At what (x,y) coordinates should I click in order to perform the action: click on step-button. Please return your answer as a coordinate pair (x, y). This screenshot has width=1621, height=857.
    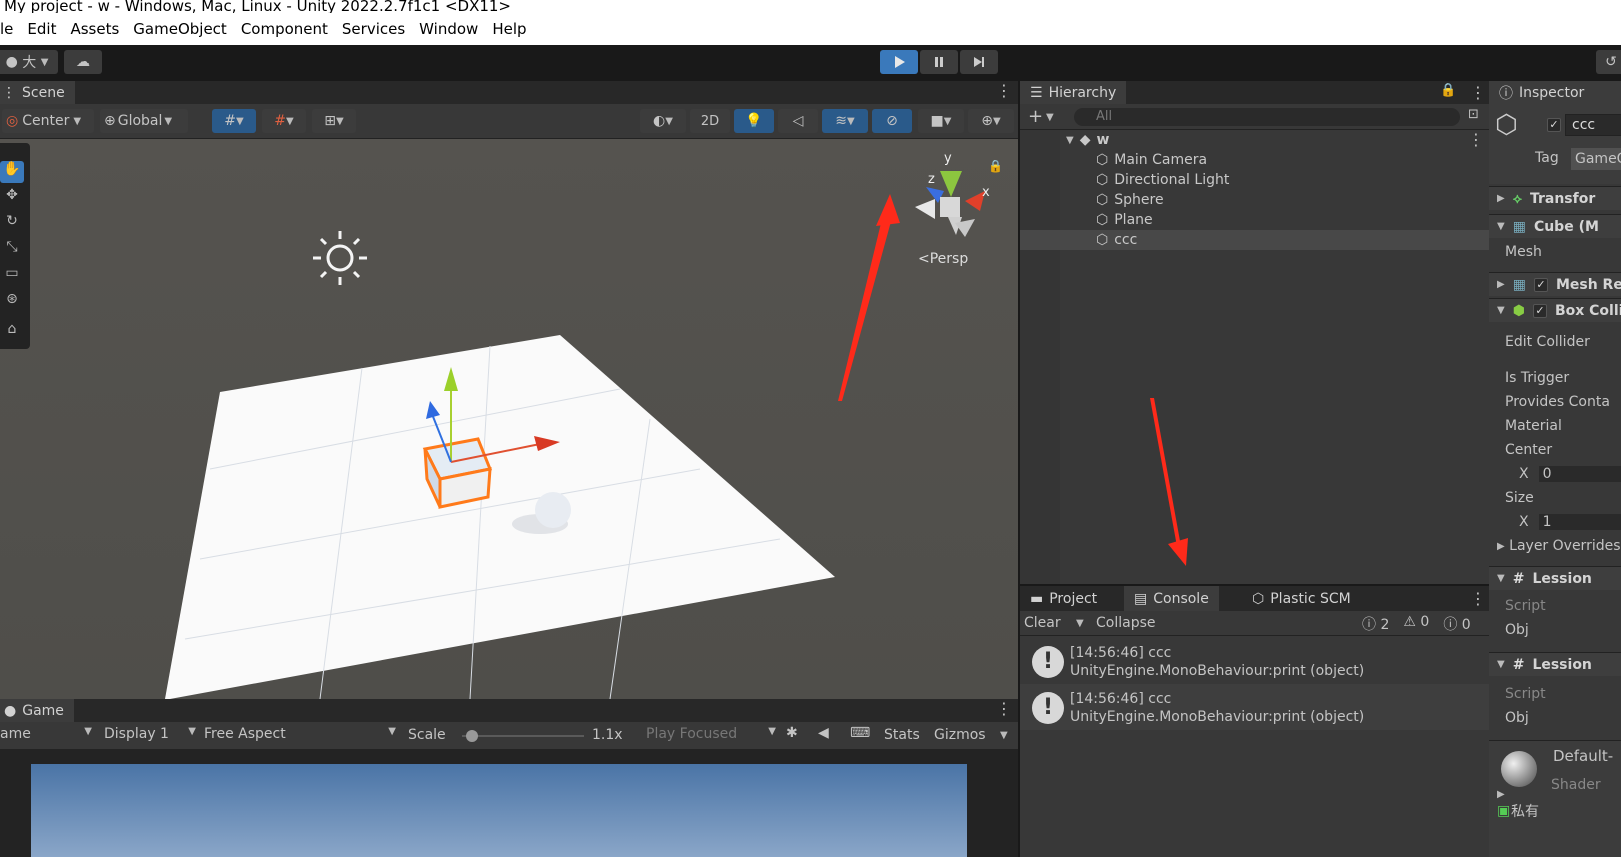
    Looking at the image, I should click on (979, 62).